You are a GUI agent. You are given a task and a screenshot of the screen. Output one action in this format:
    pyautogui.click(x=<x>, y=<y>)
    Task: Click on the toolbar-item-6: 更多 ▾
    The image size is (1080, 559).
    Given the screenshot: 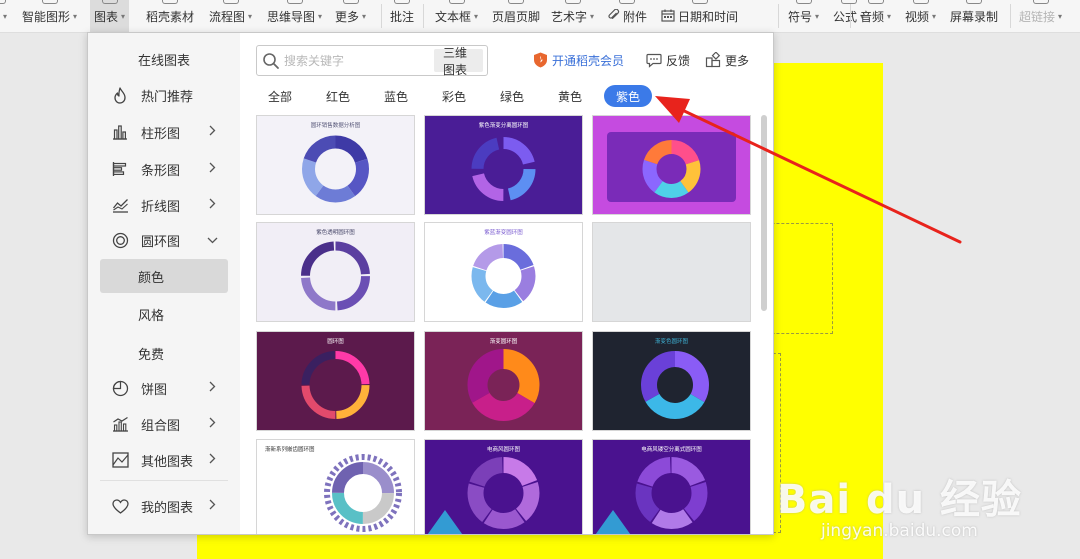 What is the action you would take?
    pyautogui.click(x=350, y=16)
    